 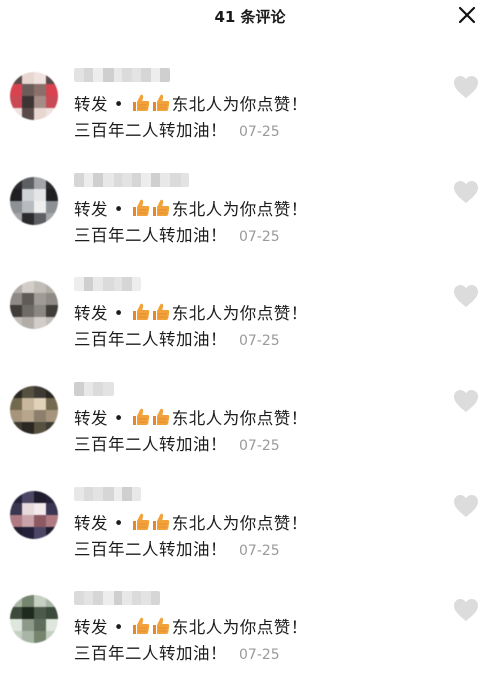 I want to click on comment-count-title: 41 条评论, so click(x=250, y=17).